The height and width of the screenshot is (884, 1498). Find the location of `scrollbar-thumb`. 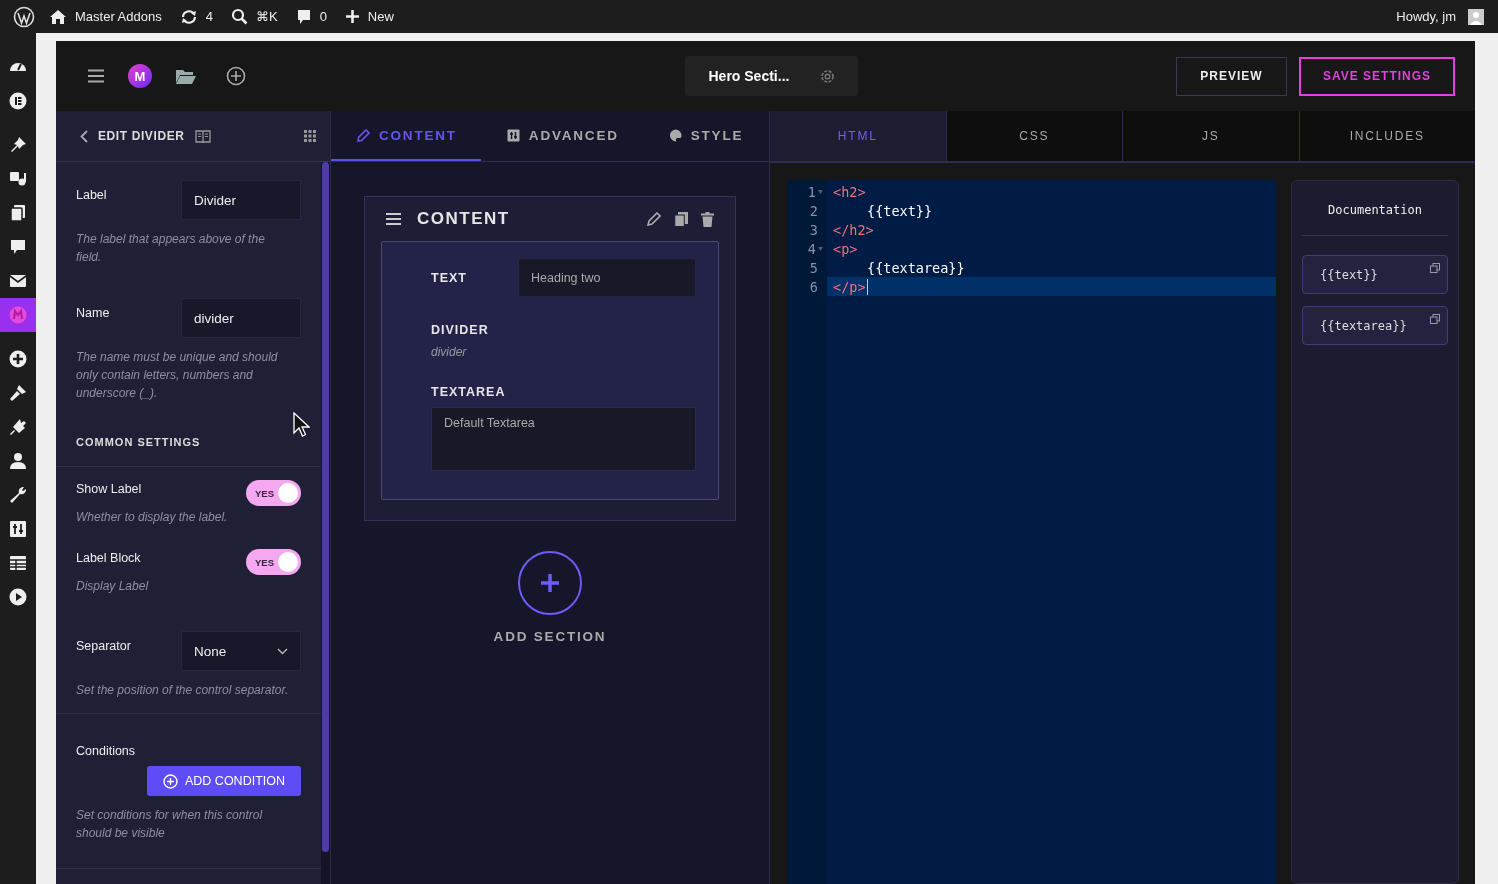

scrollbar-thumb is located at coordinates (325, 507).